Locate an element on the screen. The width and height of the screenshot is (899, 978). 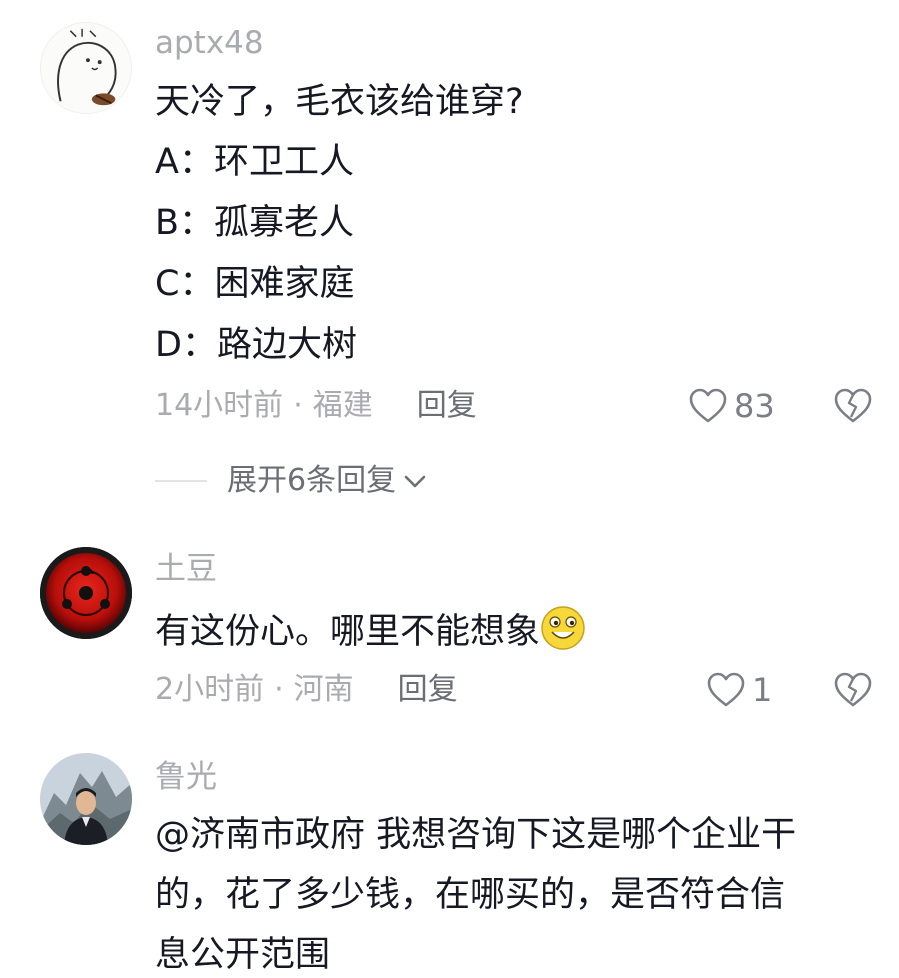
comment-location: 福建 is located at coordinates (342, 405).